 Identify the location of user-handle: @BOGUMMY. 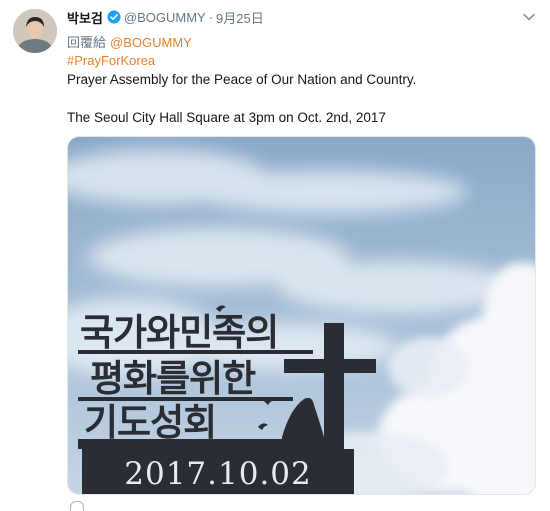
(165, 17).